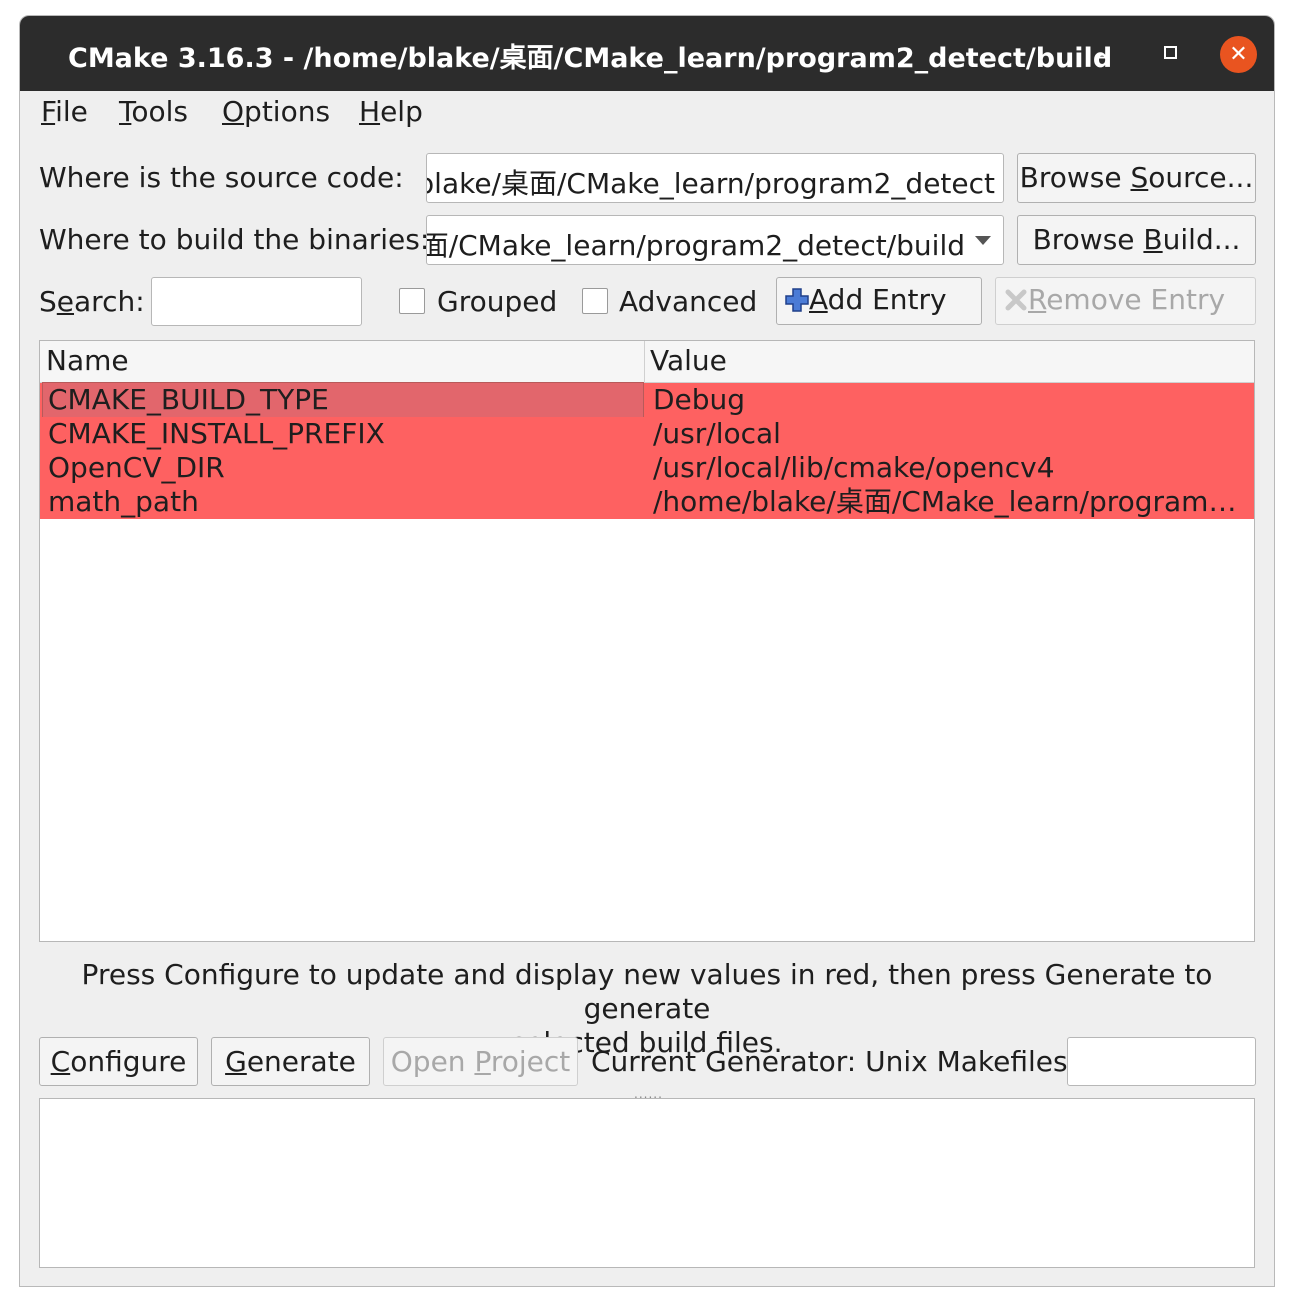  I want to click on menu-file-label: ile, so click(71, 111).